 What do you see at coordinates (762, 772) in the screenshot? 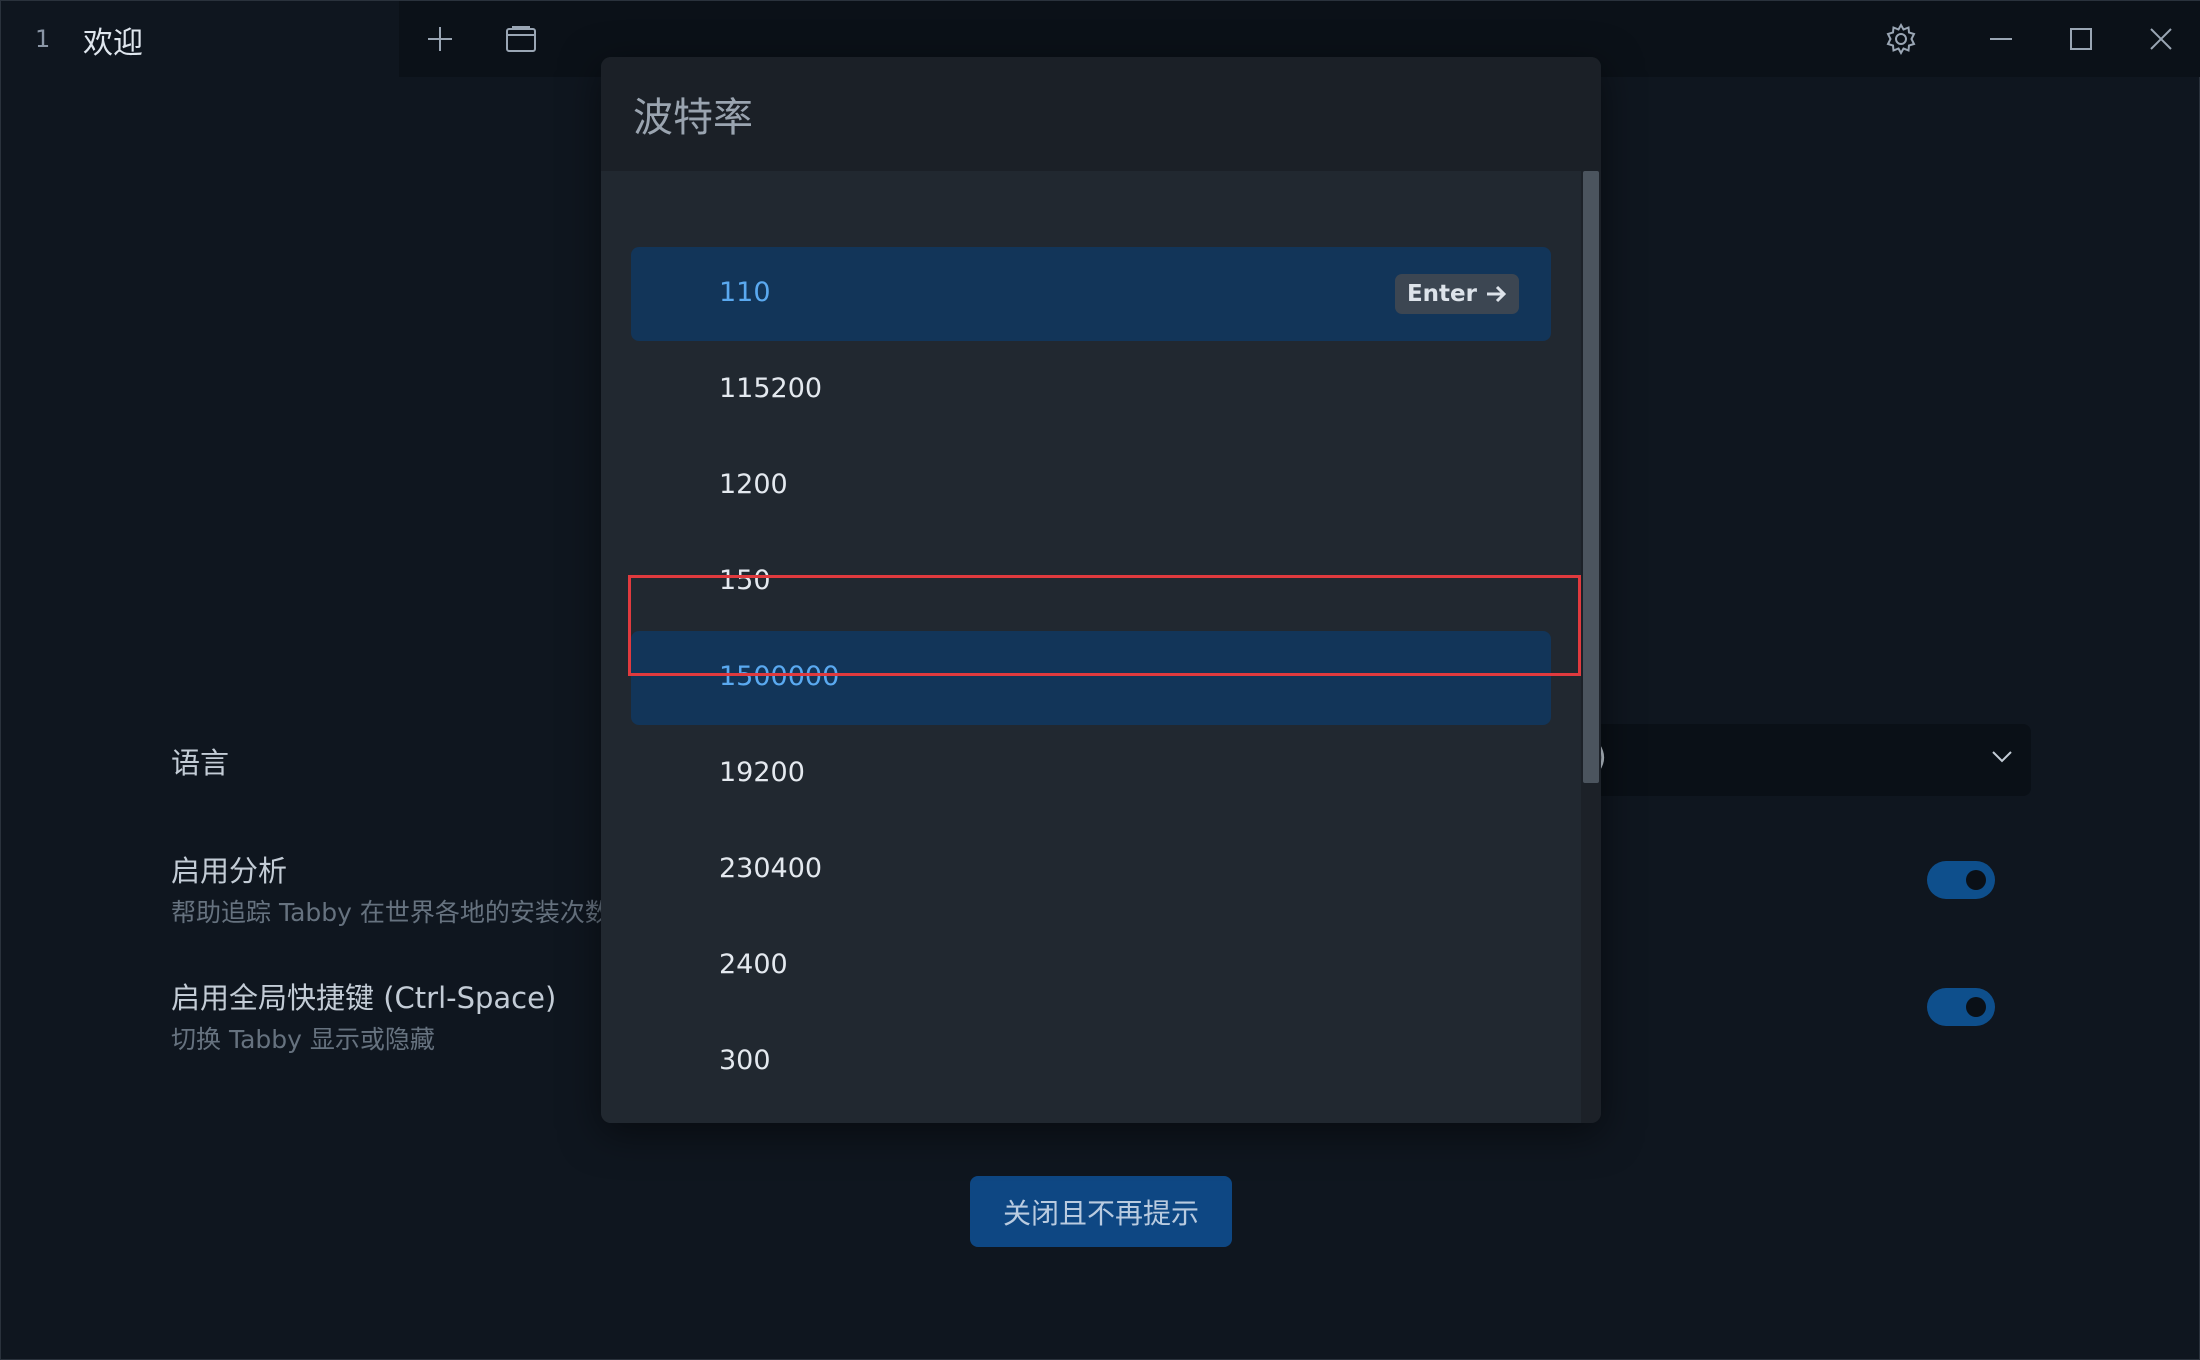
I see `list-item-label: 19200` at bounding box center [762, 772].